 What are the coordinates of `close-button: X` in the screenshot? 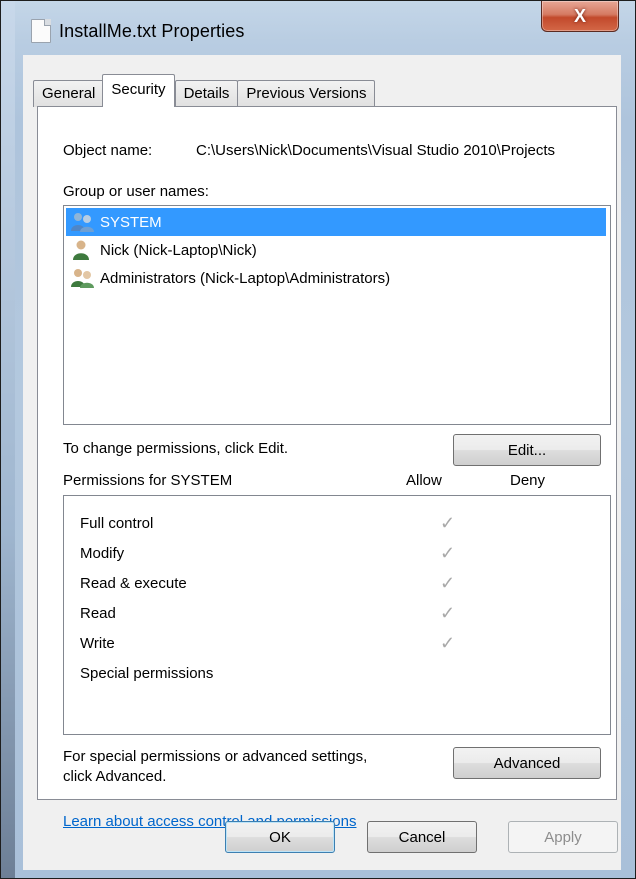 It's located at (580, 16).